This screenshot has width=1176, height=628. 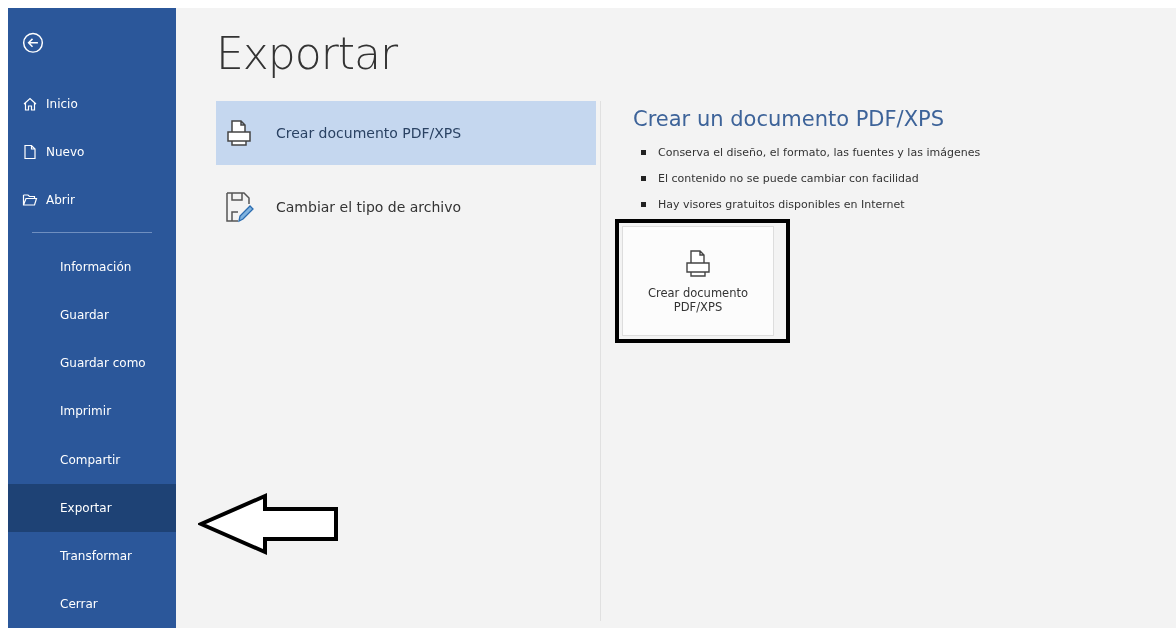 What do you see at coordinates (92, 315) in the screenshot?
I see `sidebar-item: Guardar` at bounding box center [92, 315].